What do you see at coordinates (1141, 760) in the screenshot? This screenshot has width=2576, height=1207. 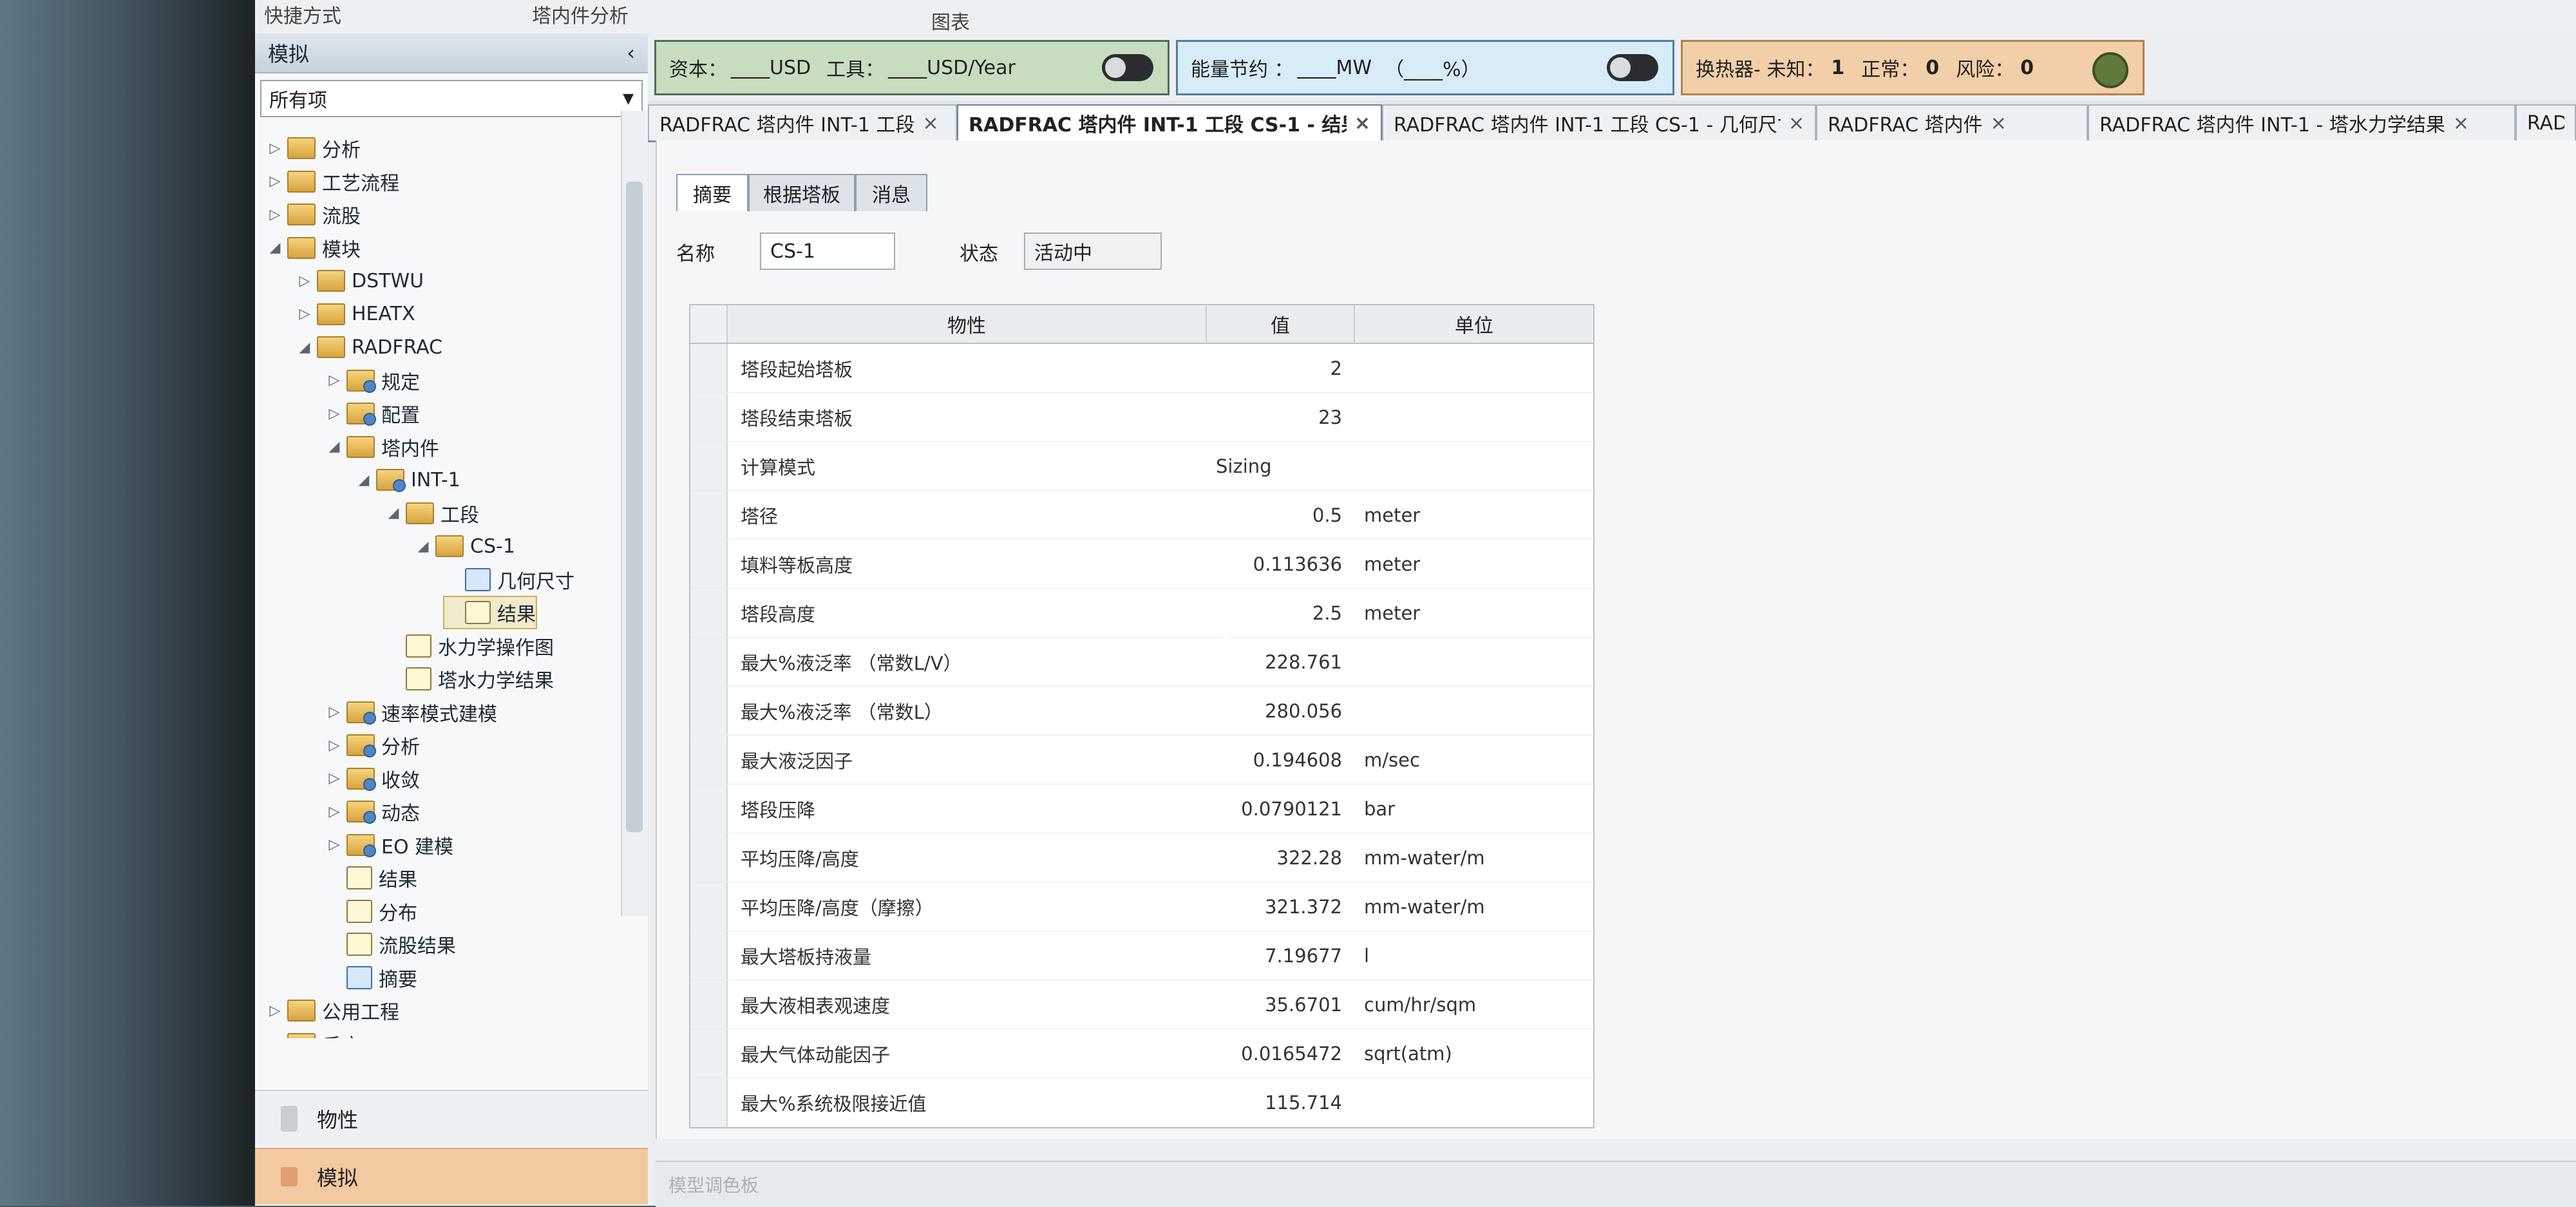 I see `table-row: 最大液泛因子 0.194608 m/sec` at bounding box center [1141, 760].